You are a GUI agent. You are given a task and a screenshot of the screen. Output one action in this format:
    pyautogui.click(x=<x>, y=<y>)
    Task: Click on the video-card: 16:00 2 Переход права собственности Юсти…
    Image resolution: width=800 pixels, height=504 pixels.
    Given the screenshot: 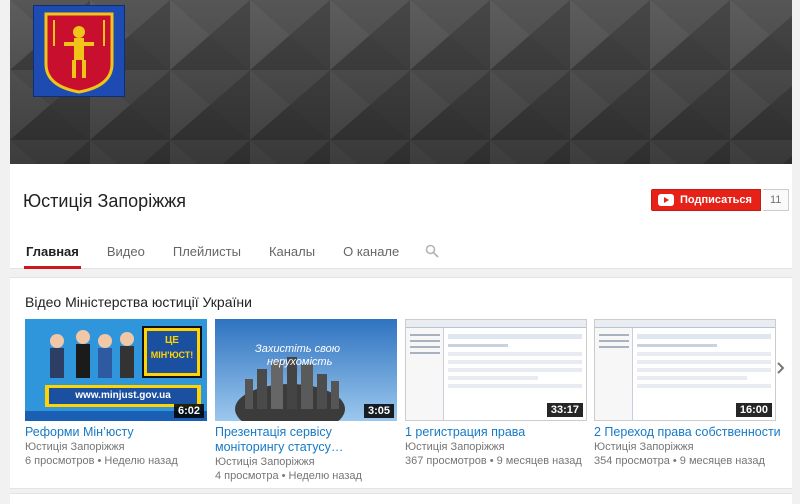 What is the action you would take?
    pyautogui.click(x=687, y=393)
    